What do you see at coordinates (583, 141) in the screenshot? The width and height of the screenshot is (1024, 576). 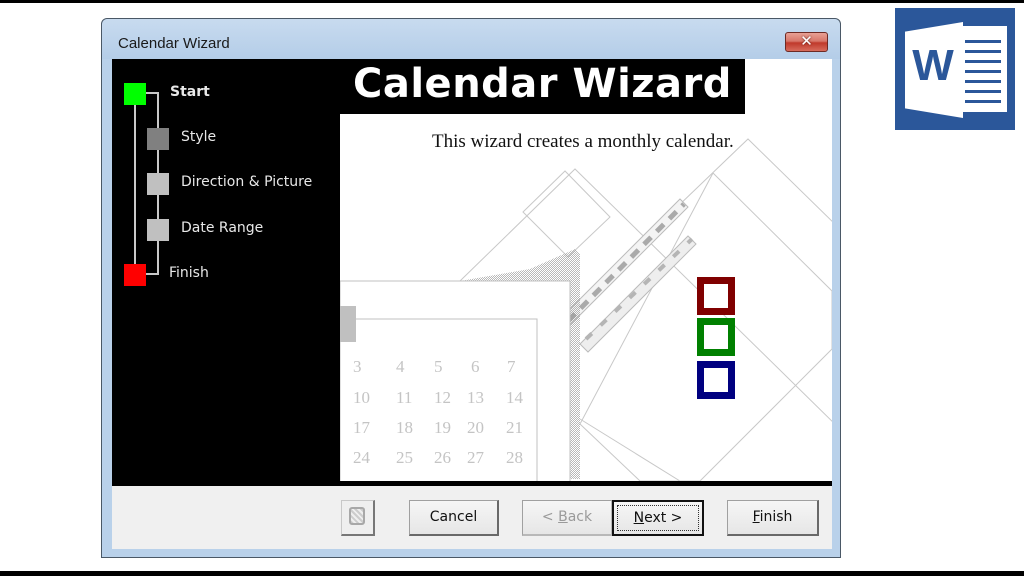 I see `wizard-description: This wizard creates a monthly calendar.` at bounding box center [583, 141].